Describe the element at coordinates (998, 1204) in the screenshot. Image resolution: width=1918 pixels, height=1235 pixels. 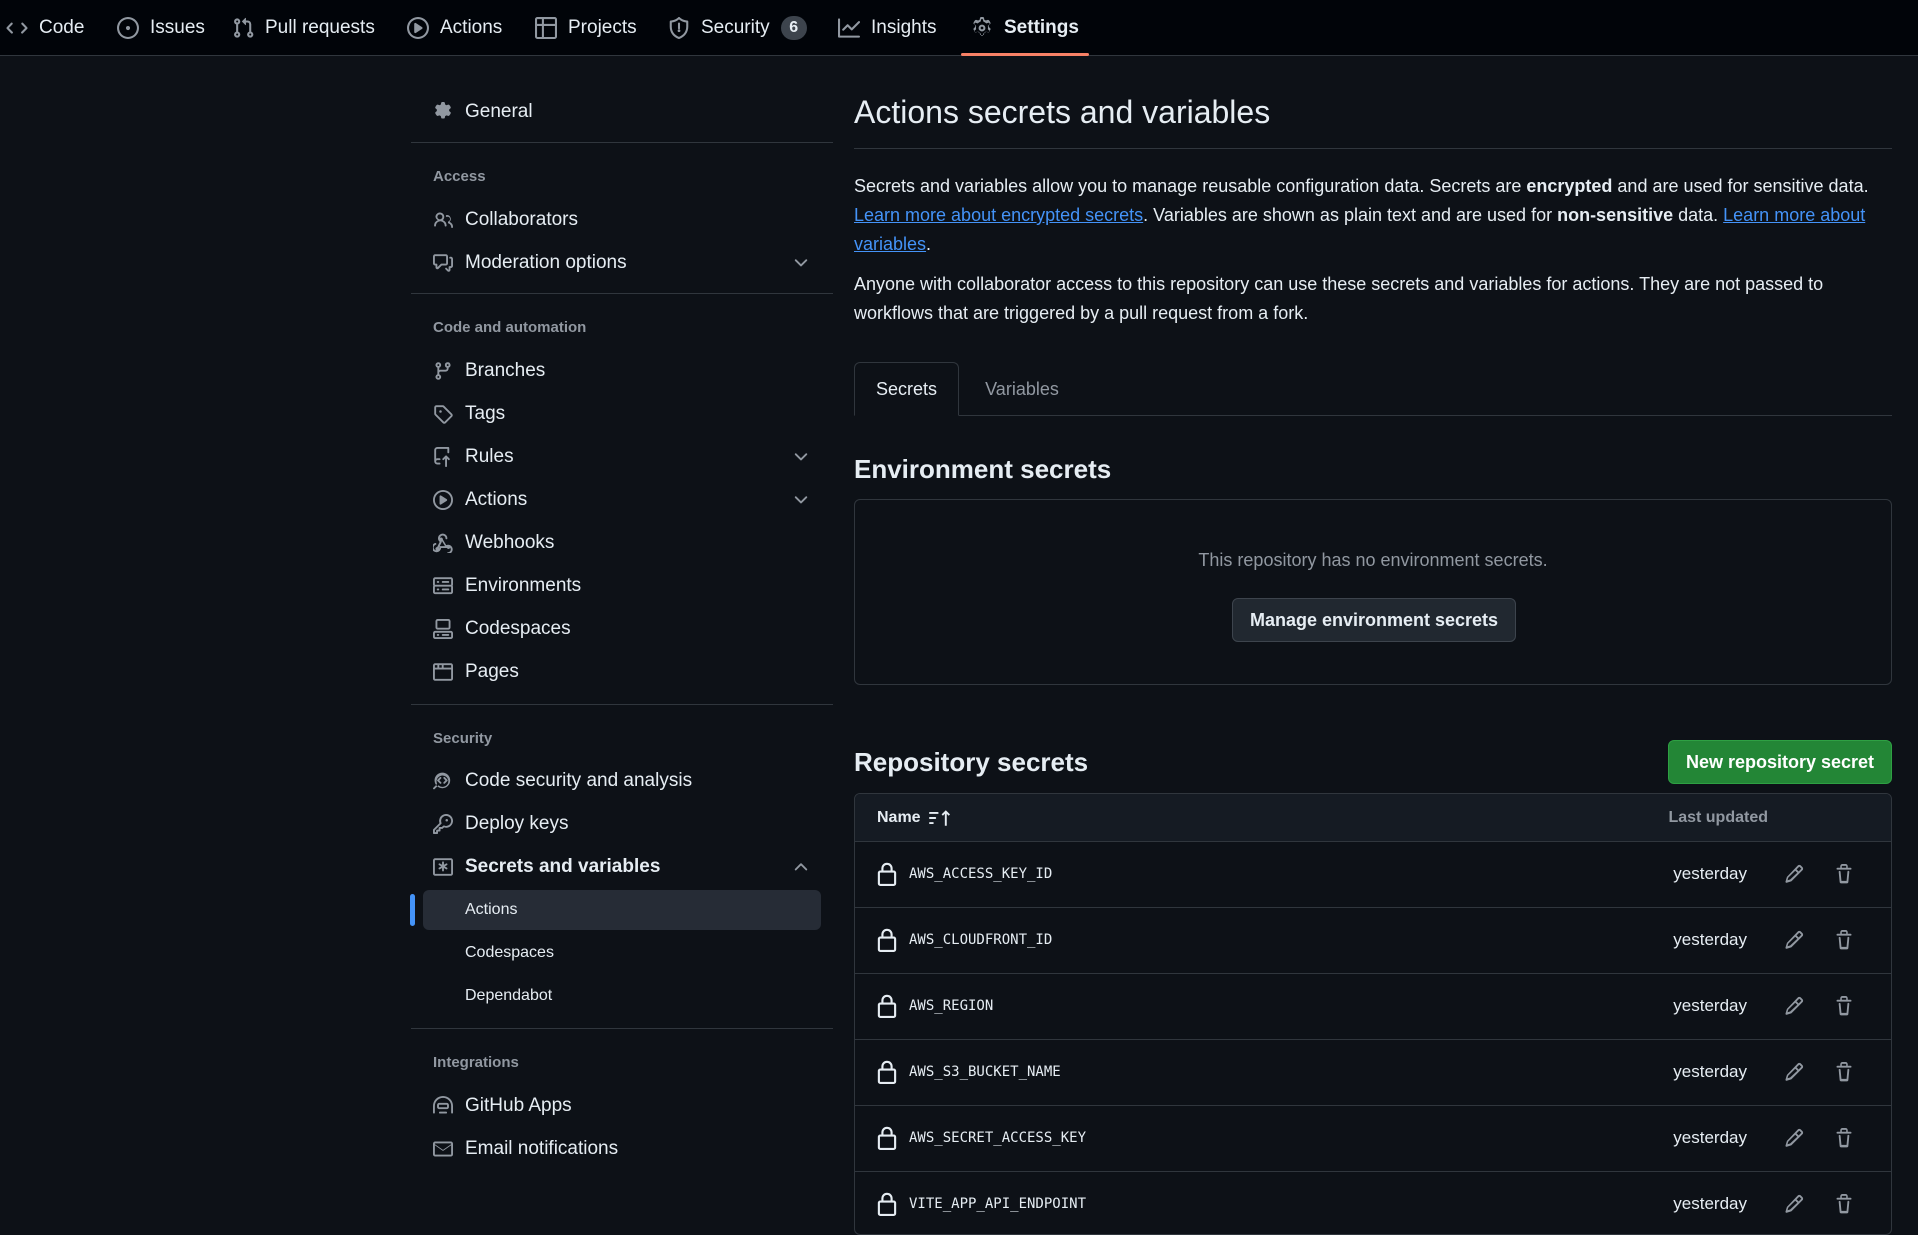
I see `secret-name: VITE_APP_API_ENDPOINT` at that location.